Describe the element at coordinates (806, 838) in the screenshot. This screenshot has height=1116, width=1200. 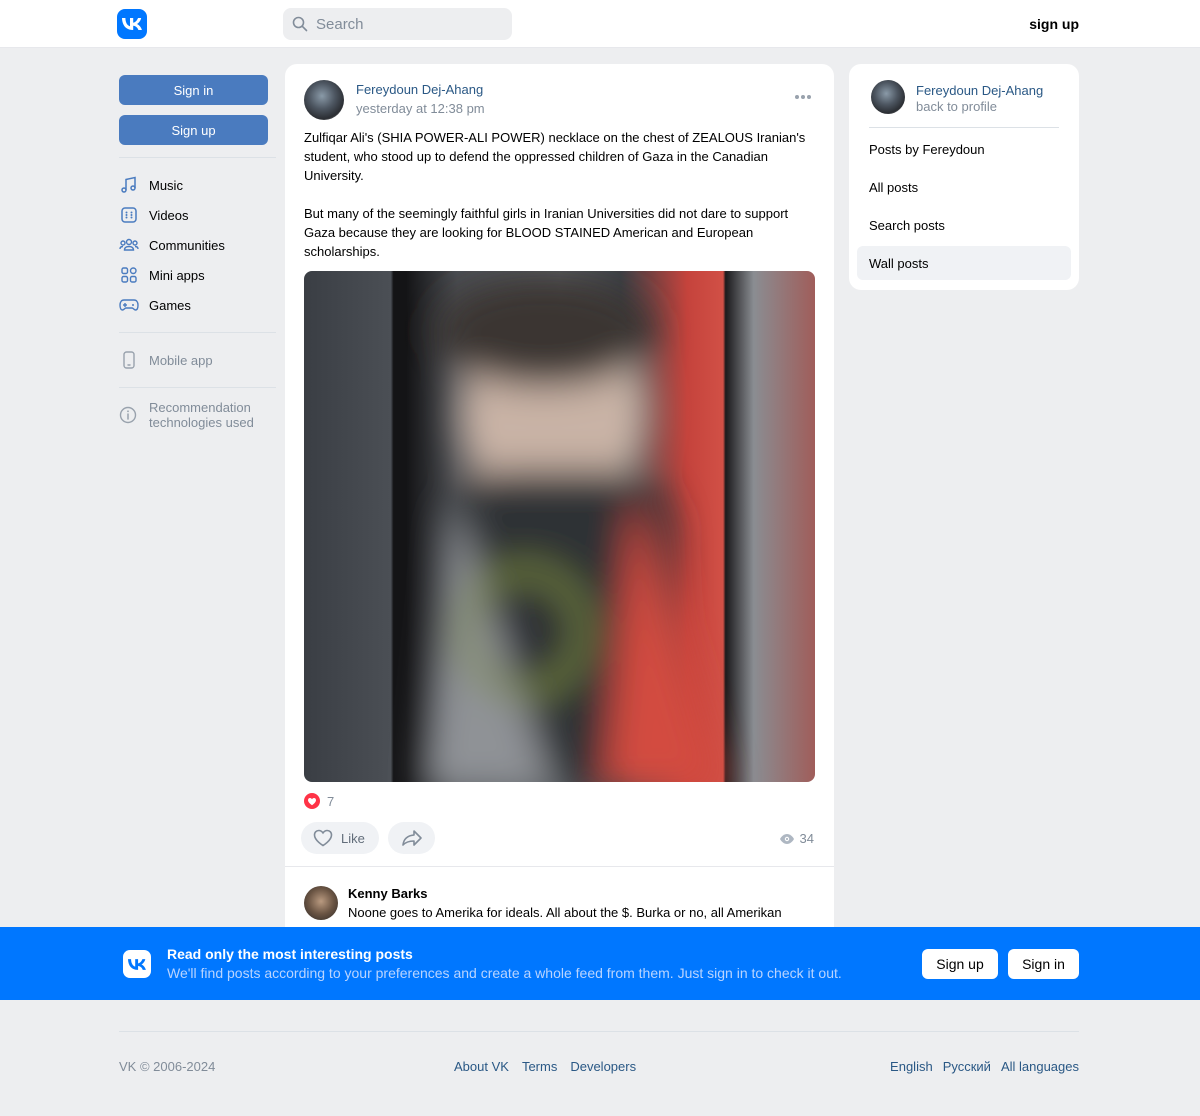
I see `views-count: 34` at that location.